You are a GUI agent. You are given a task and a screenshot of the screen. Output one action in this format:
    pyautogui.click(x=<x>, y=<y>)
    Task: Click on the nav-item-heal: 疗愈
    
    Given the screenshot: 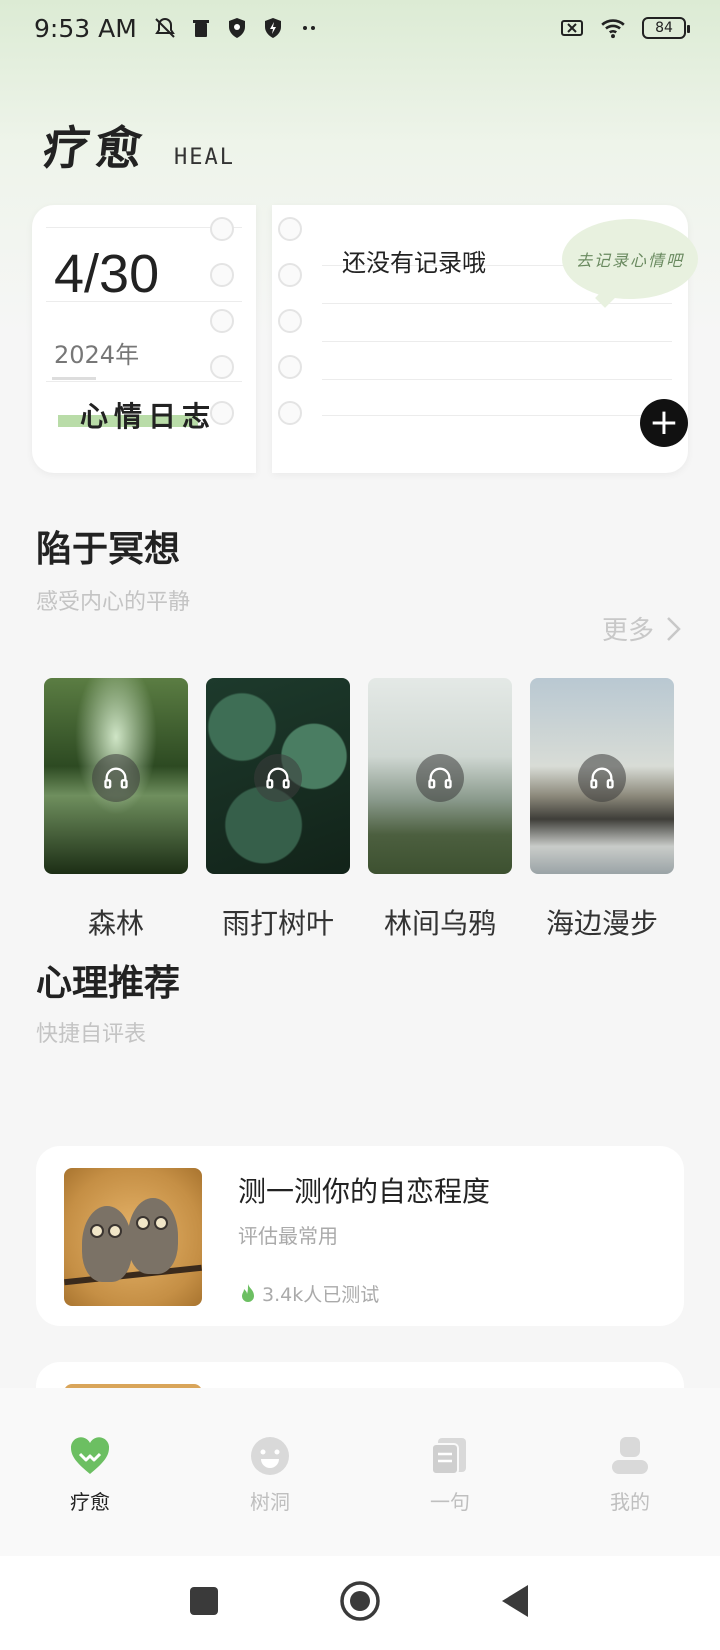 What is the action you would take?
    pyautogui.click(x=90, y=1474)
    